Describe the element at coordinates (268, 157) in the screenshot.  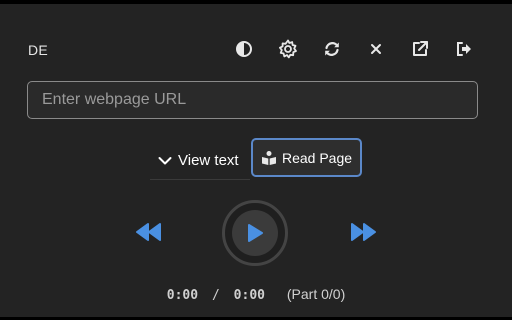
I see `book-reader-icon` at that location.